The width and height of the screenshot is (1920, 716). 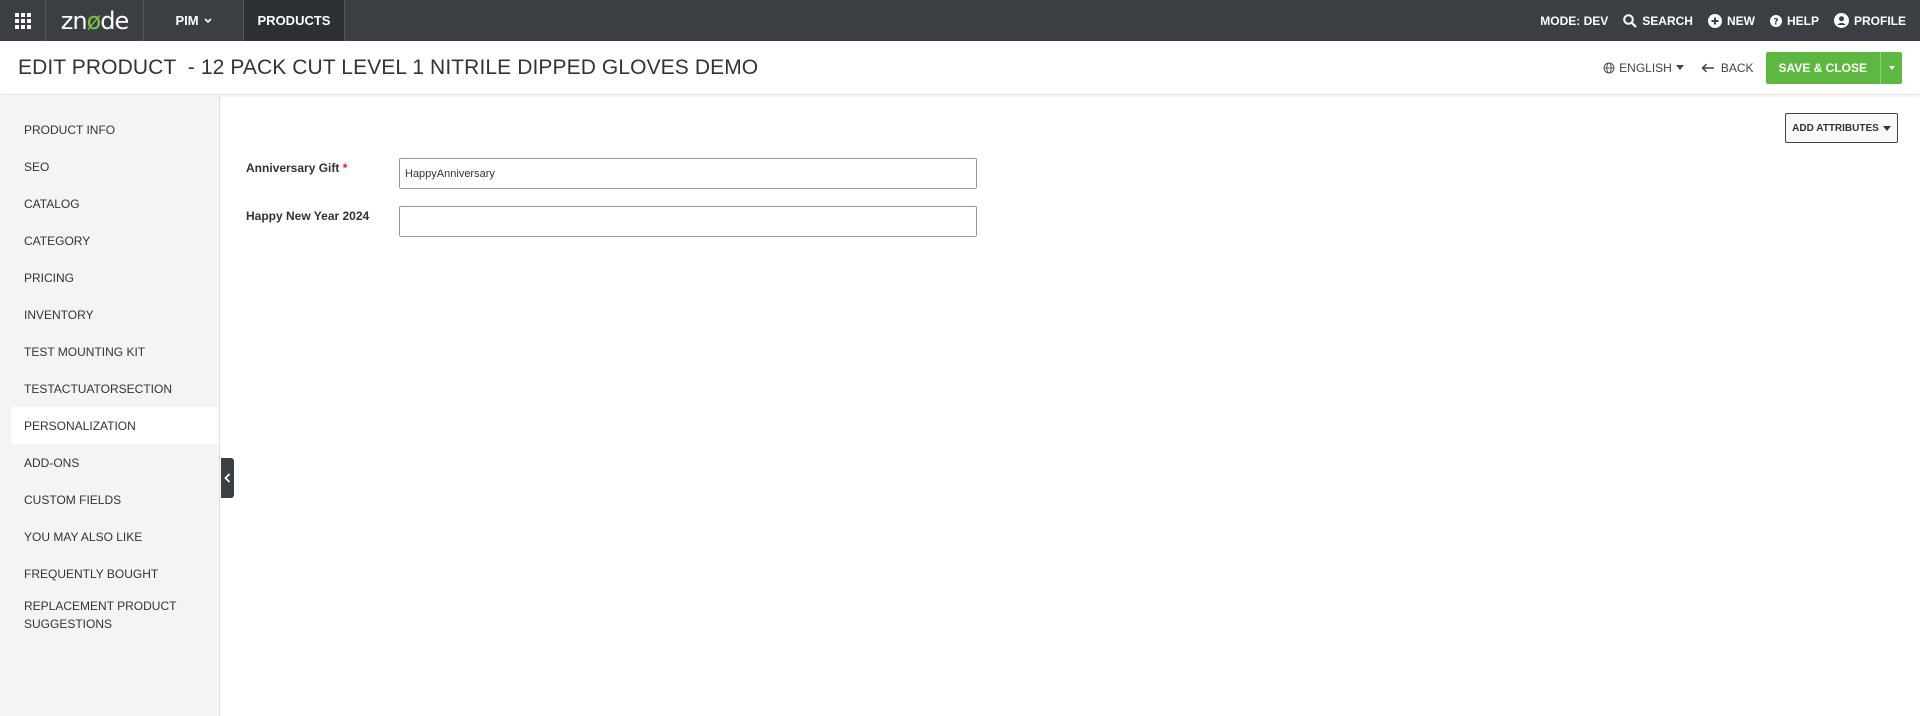 I want to click on anniversary-gift-label: Anniversary Gift *, so click(x=296, y=168).